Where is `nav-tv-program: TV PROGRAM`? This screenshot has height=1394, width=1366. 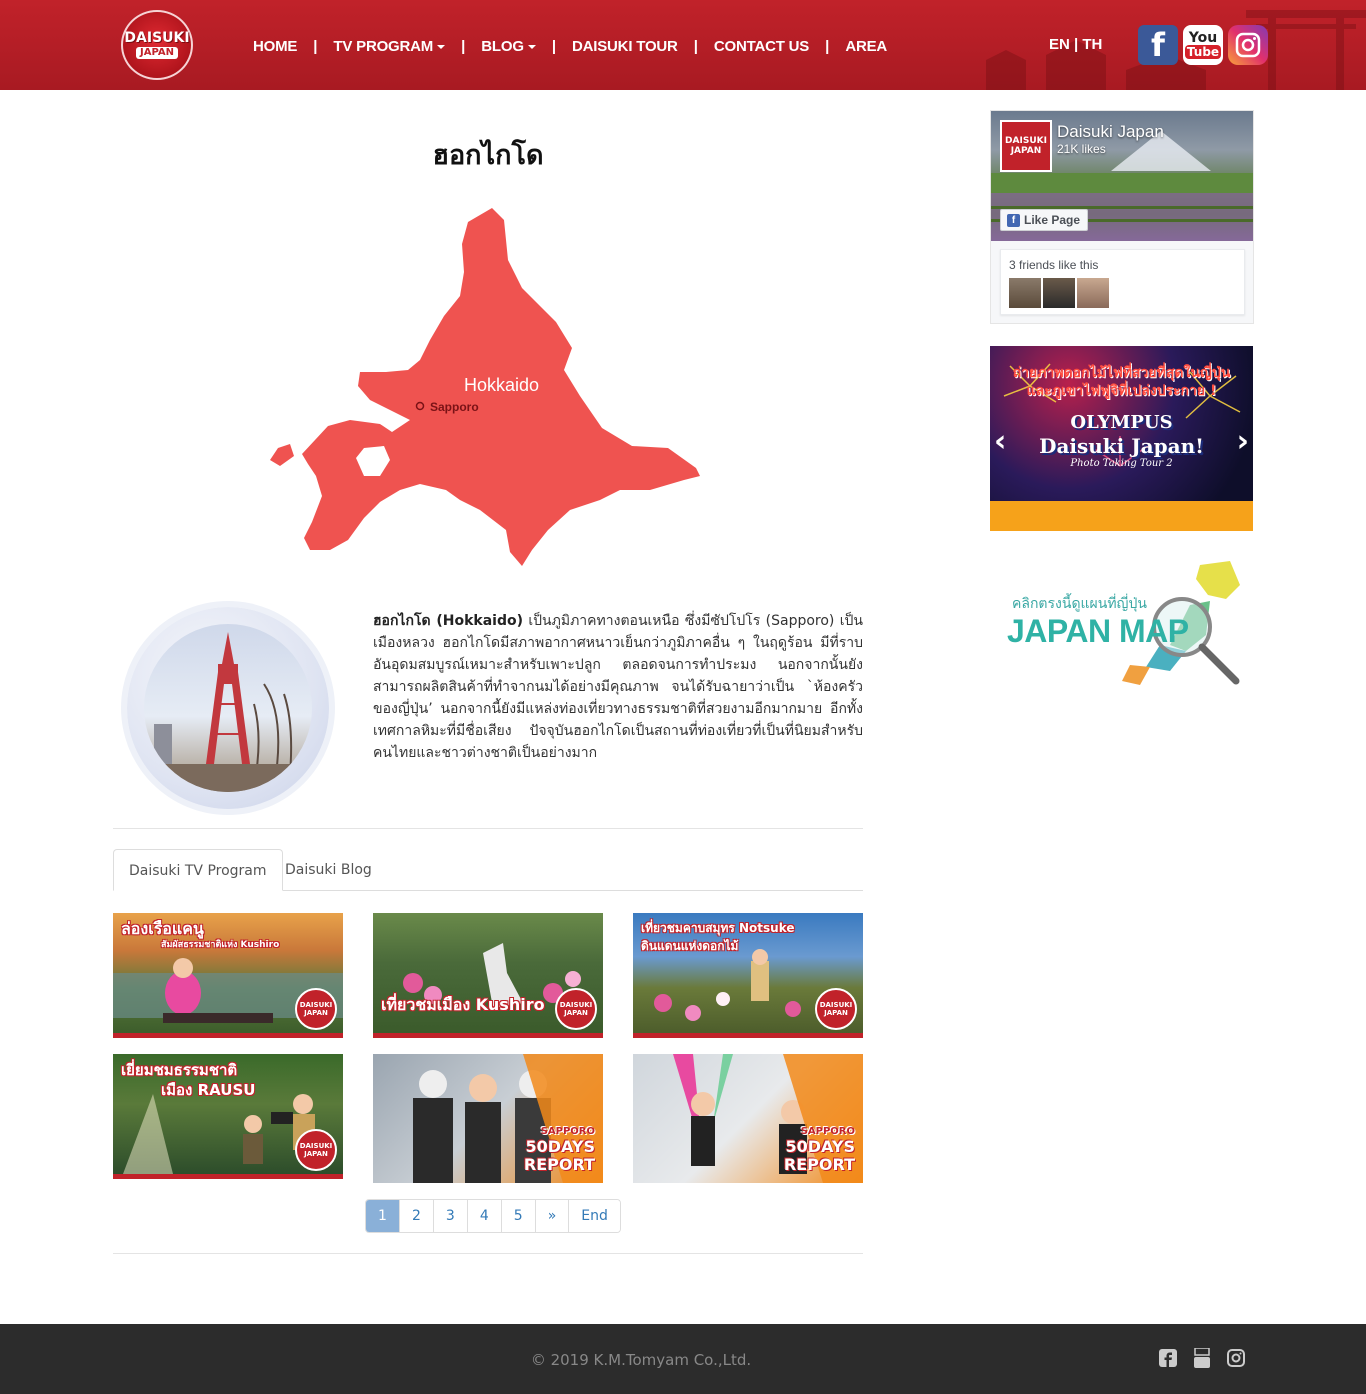
nav-tv-program: TV PROGRAM is located at coordinates (389, 46).